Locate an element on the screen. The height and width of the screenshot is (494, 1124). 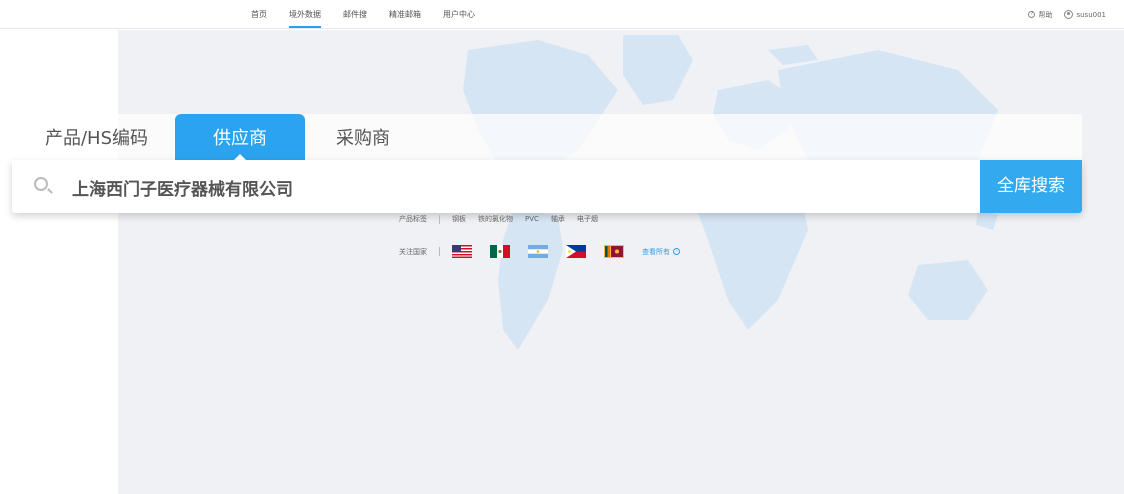
followed-countries-row: 关注国家 查看所有 › is located at coordinates (539, 251).